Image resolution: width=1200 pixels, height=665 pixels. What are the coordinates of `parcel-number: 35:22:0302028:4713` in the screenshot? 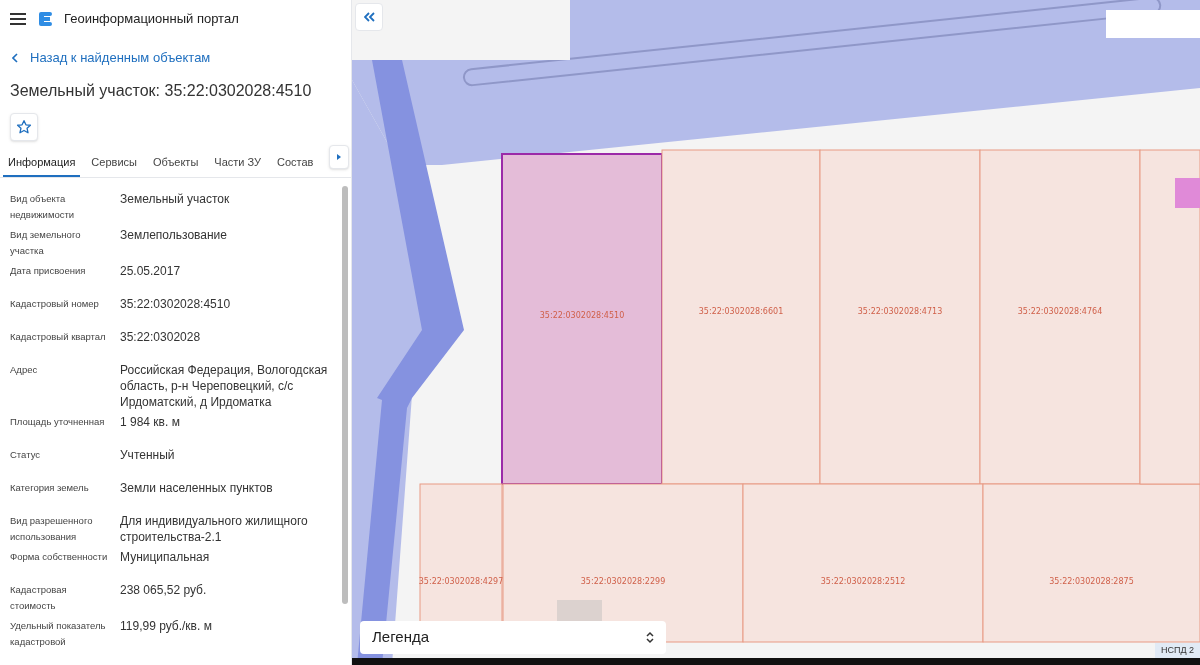 It's located at (900, 311).